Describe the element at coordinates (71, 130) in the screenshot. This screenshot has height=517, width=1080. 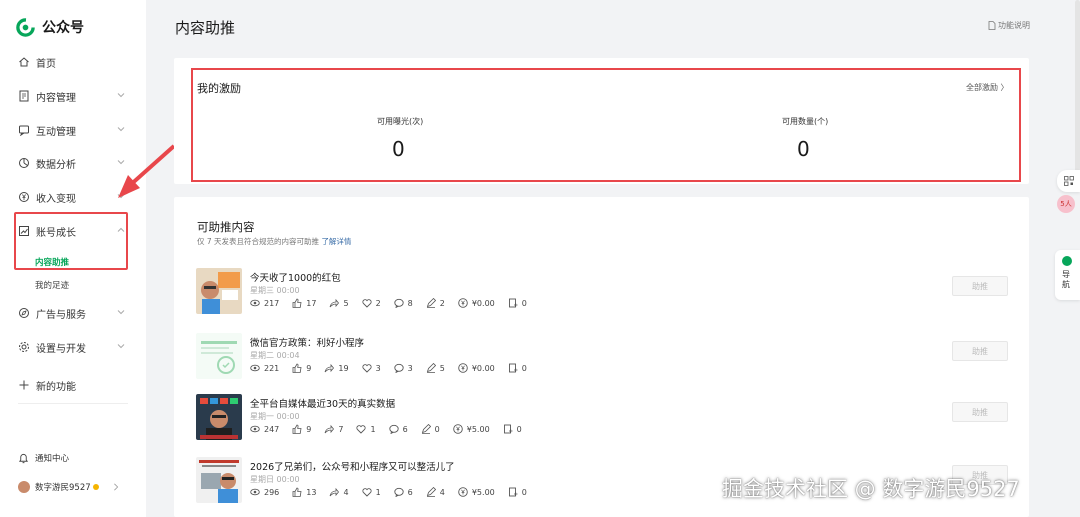
I see `sidebar-item-interaction-management: 互动管理` at that location.